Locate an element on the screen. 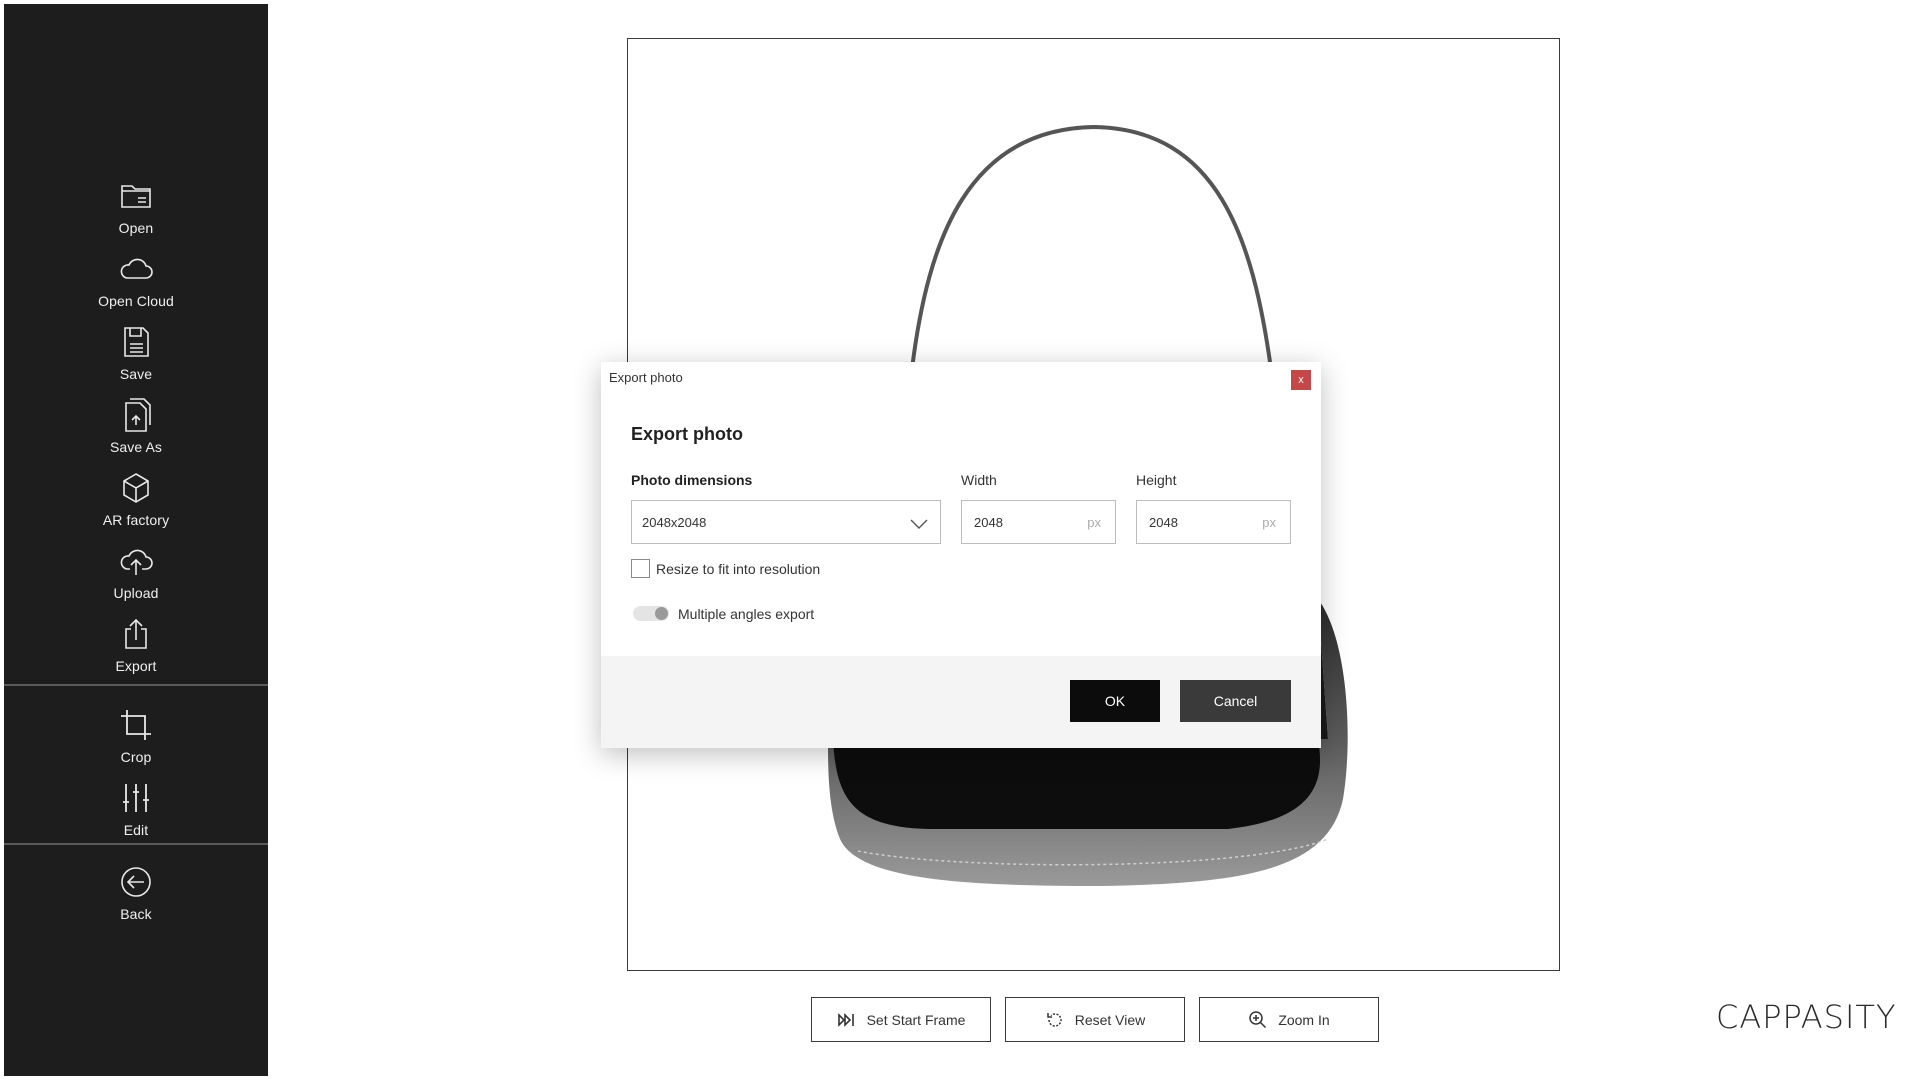 The image size is (1920, 1080). multiple-angles-toggle is located at coordinates (651, 613).